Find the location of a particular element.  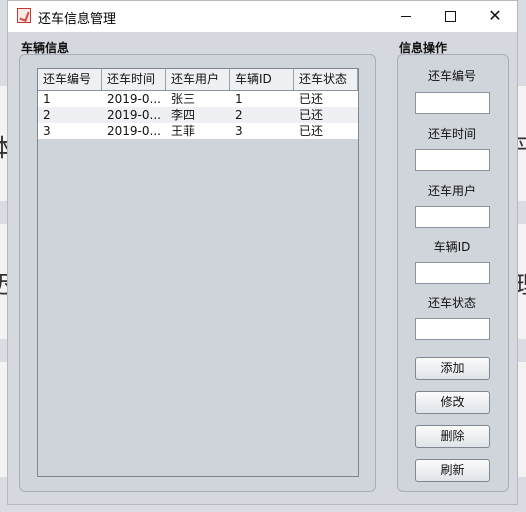

add-button: 添加 is located at coordinates (452, 368).